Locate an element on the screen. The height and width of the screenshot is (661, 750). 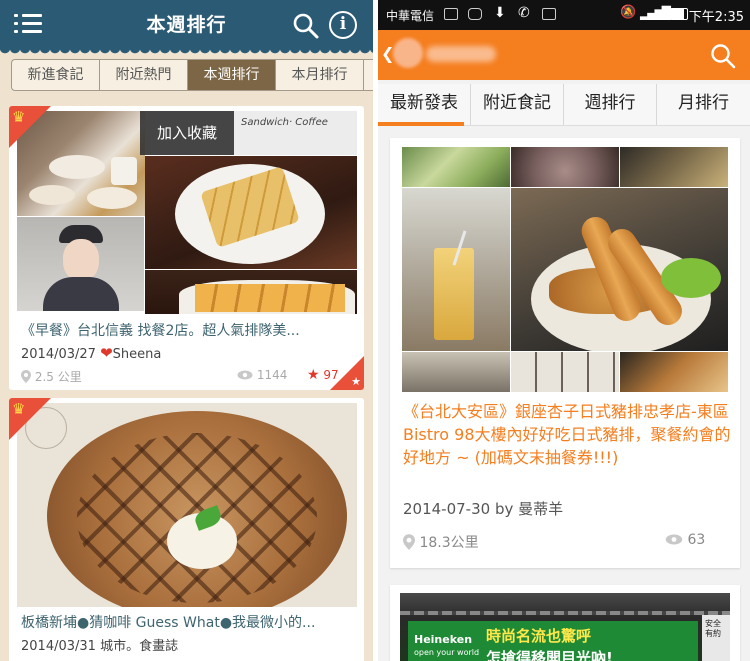
article-by: by is located at coordinates (504, 509).